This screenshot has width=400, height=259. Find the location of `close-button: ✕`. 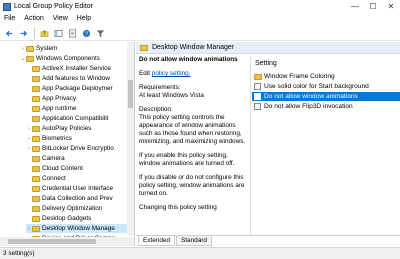

close-button: ✕ is located at coordinates (391, 6).